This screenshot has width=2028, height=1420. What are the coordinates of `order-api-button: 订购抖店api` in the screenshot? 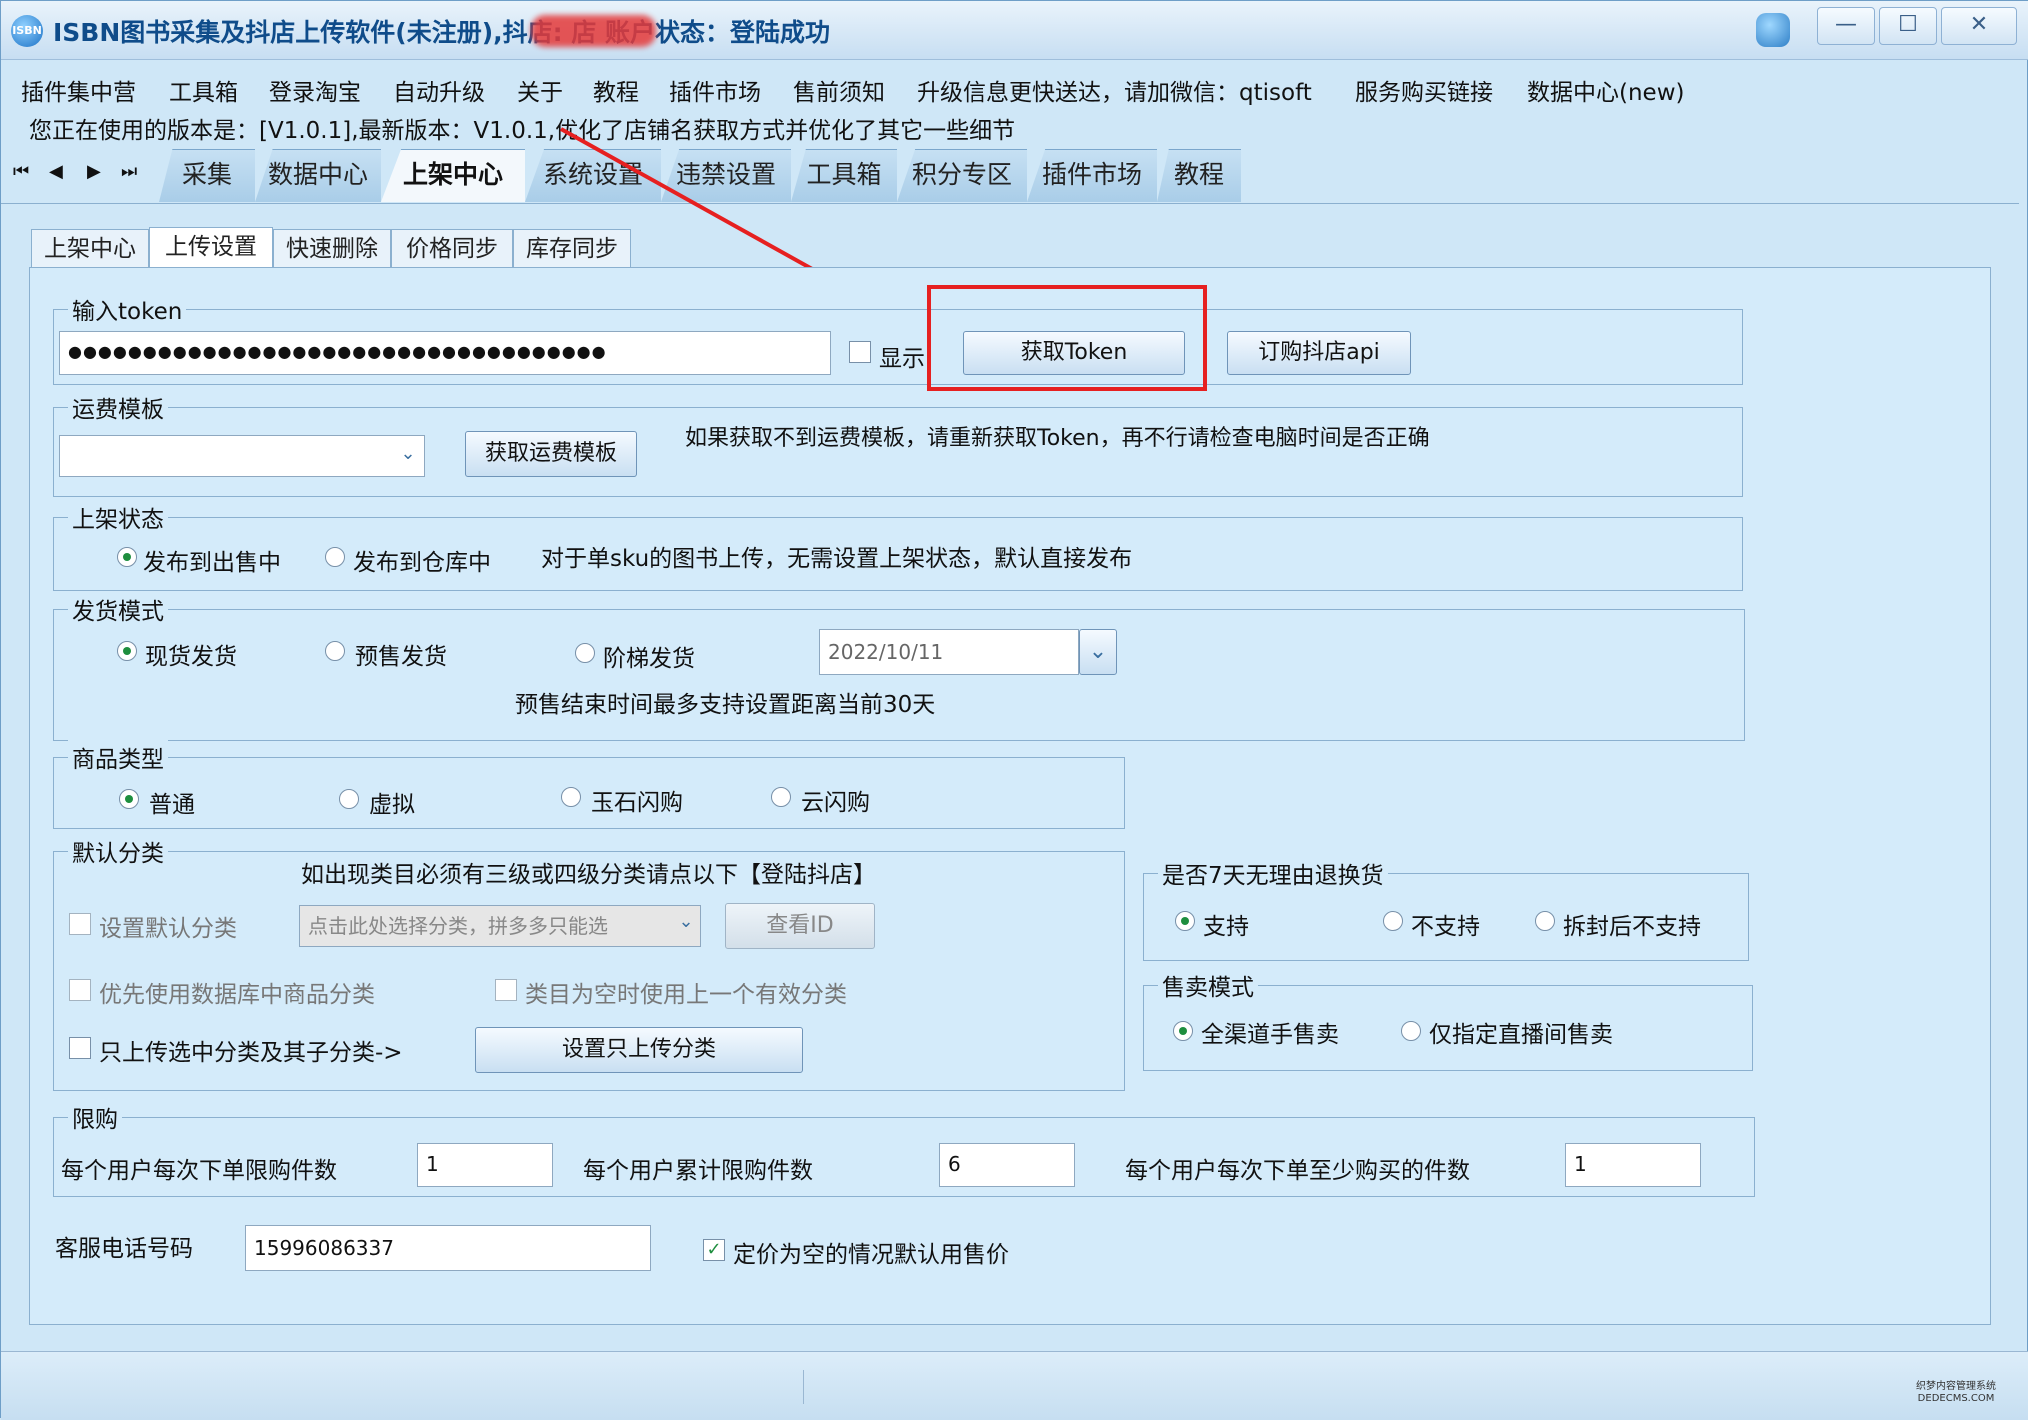 It's located at (1319, 353).